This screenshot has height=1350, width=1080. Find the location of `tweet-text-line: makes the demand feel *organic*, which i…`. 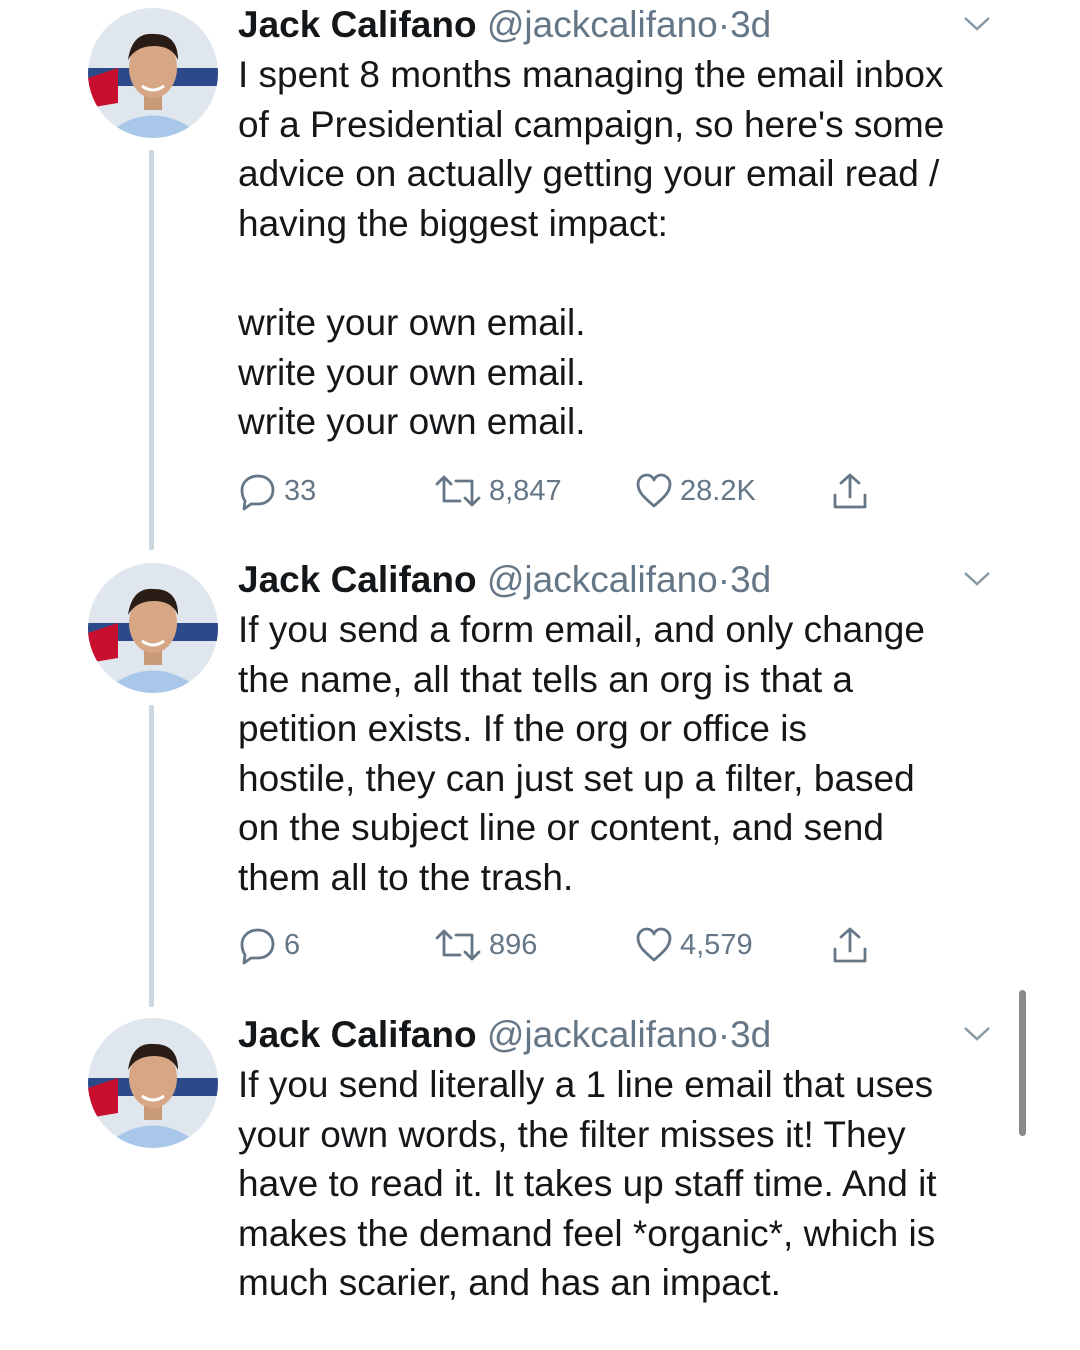

tweet-text-line: makes the demand feel *organic*, which i… is located at coordinates (587, 1233).